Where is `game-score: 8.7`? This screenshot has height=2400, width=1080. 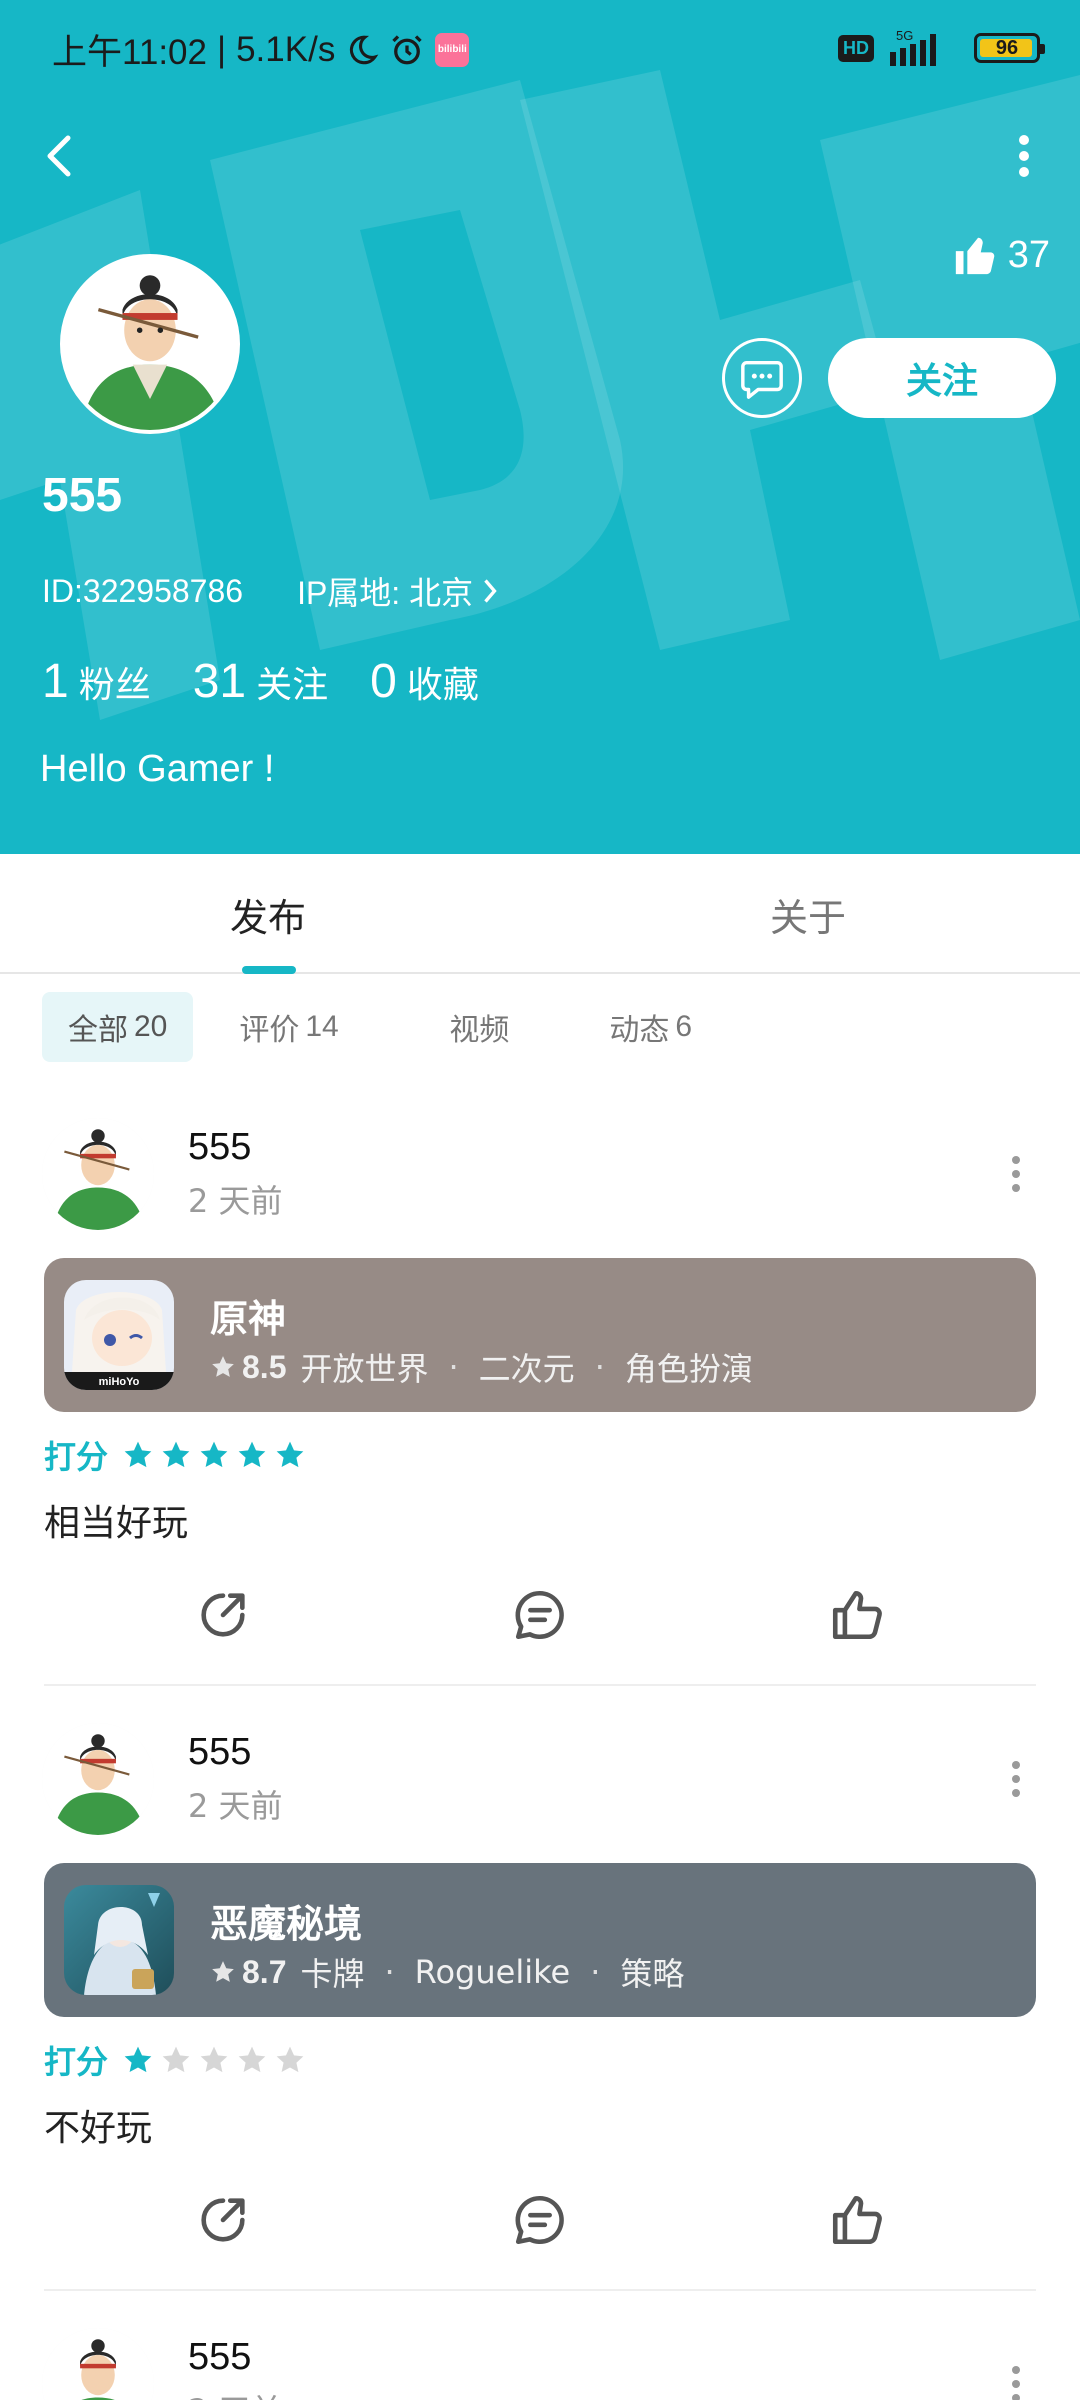
game-score: 8.7 is located at coordinates (248, 1972).